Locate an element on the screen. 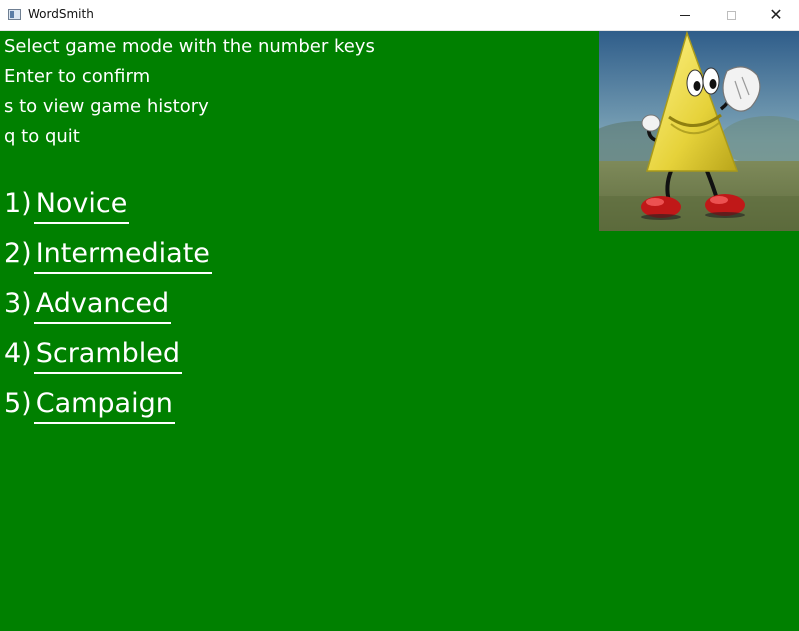 The image size is (799, 631). mode-key: 2) is located at coordinates (18, 253).